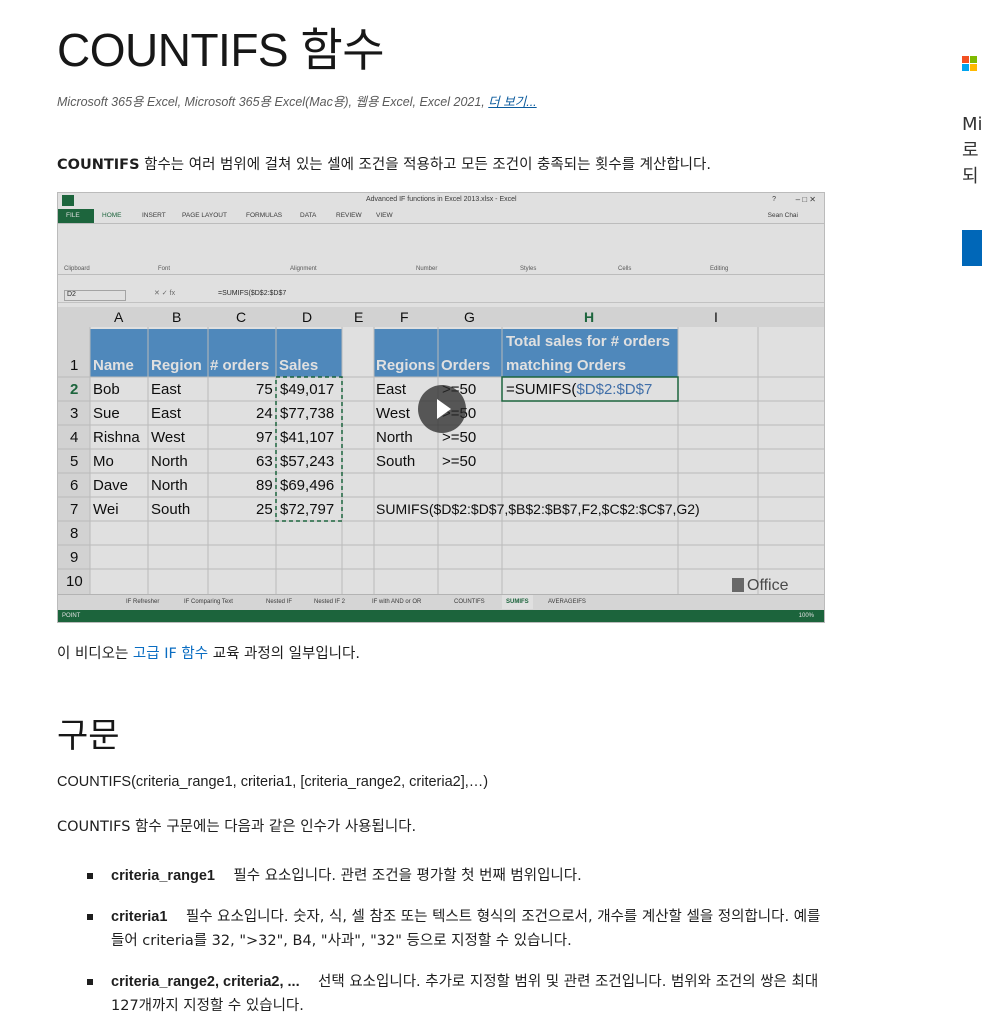 The image size is (982, 1029). I want to click on column-header: I, so click(716, 317).